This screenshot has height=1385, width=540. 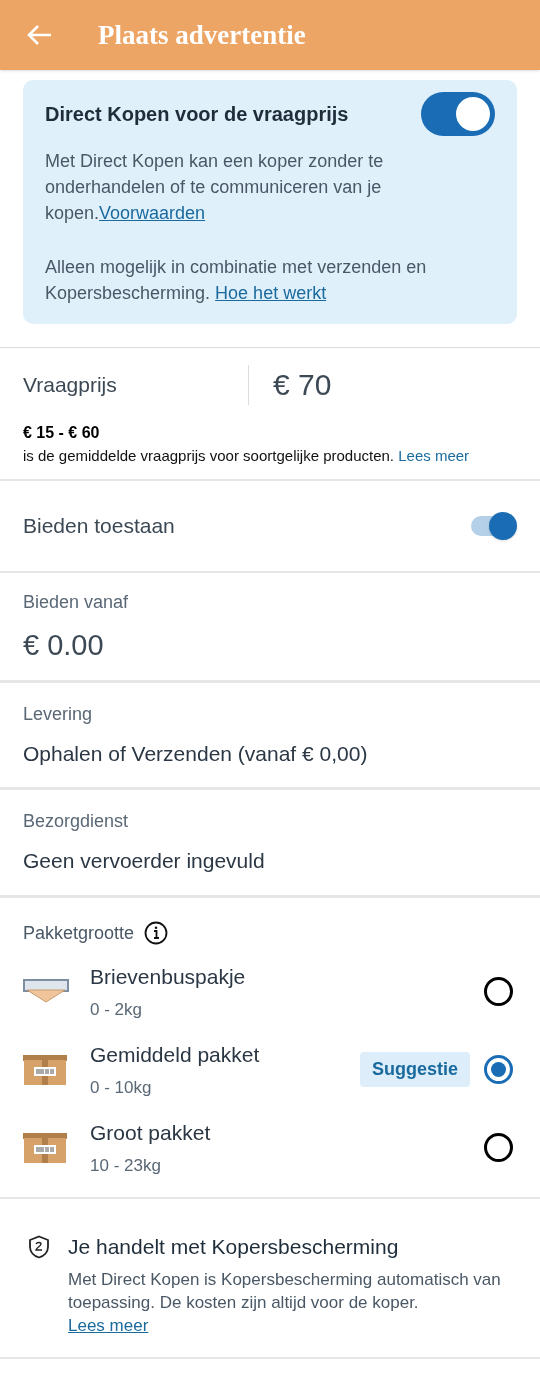 What do you see at coordinates (270, 861) in the screenshot?
I see `carrier-value: Geen vervoerder ingevuld` at bounding box center [270, 861].